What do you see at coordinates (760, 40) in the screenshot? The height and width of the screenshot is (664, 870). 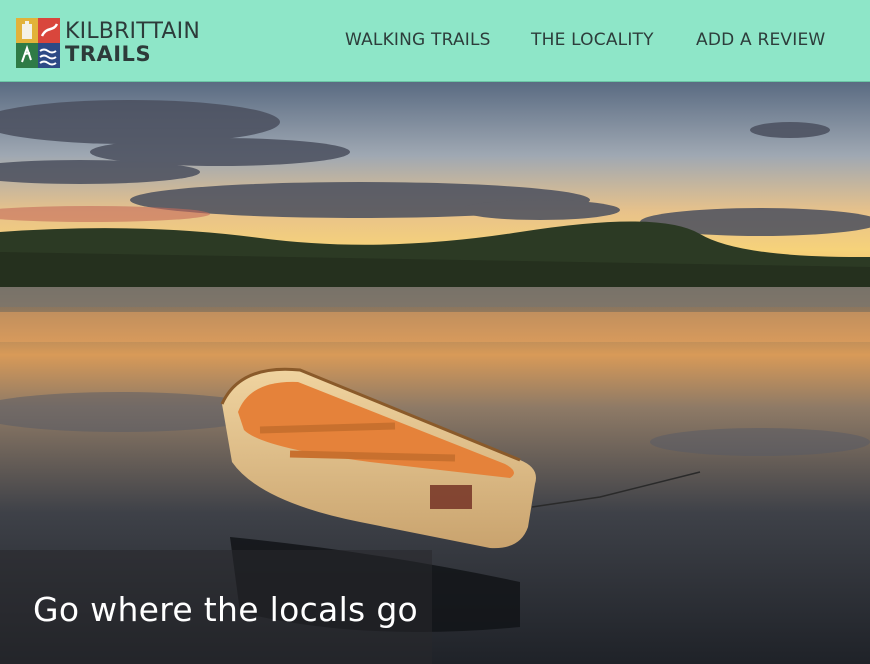 I see `nav-add-a-review: ADD A REVIEW` at bounding box center [760, 40].